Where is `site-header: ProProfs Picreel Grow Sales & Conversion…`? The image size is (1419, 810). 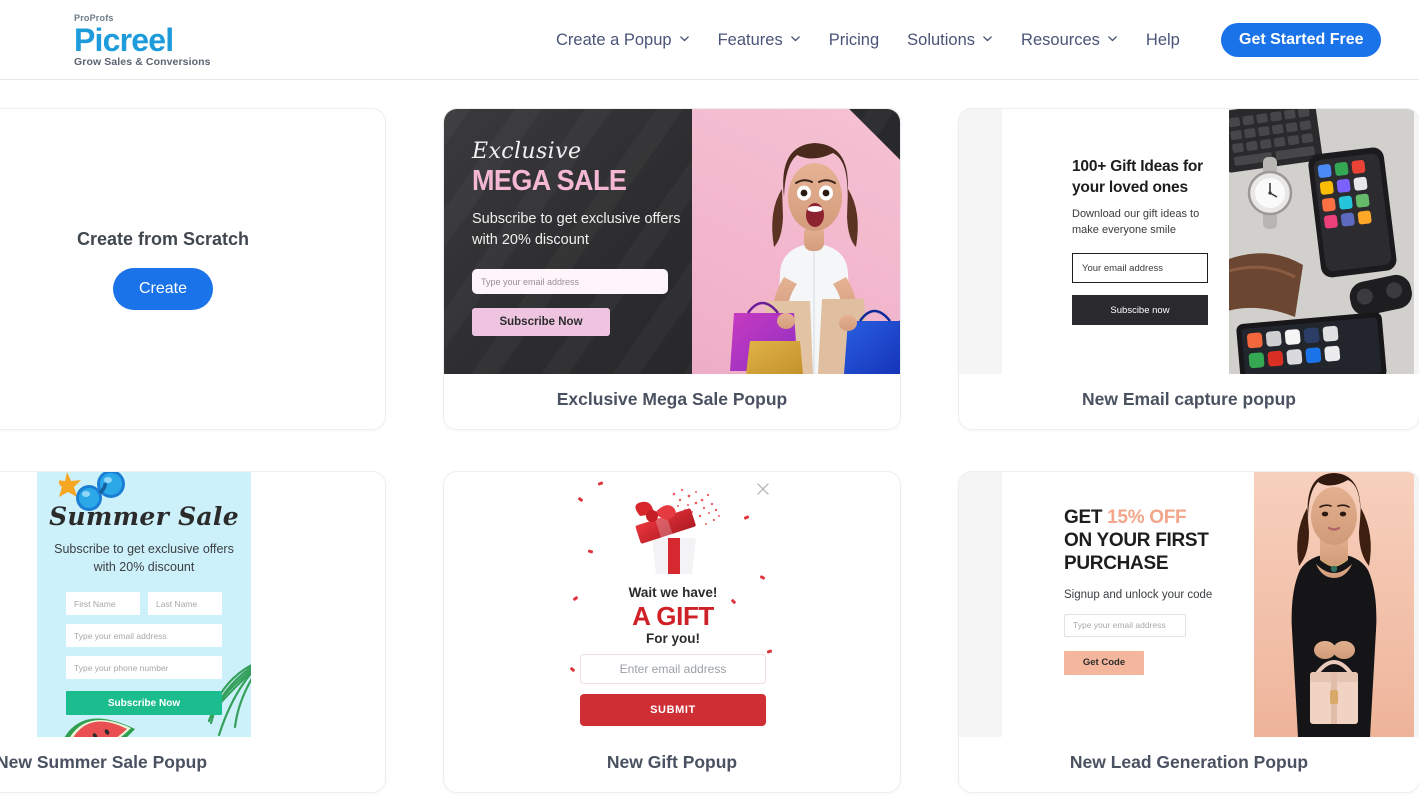 site-header: ProProfs Picreel Grow Sales & Conversion… is located at coordinates (709, 40).